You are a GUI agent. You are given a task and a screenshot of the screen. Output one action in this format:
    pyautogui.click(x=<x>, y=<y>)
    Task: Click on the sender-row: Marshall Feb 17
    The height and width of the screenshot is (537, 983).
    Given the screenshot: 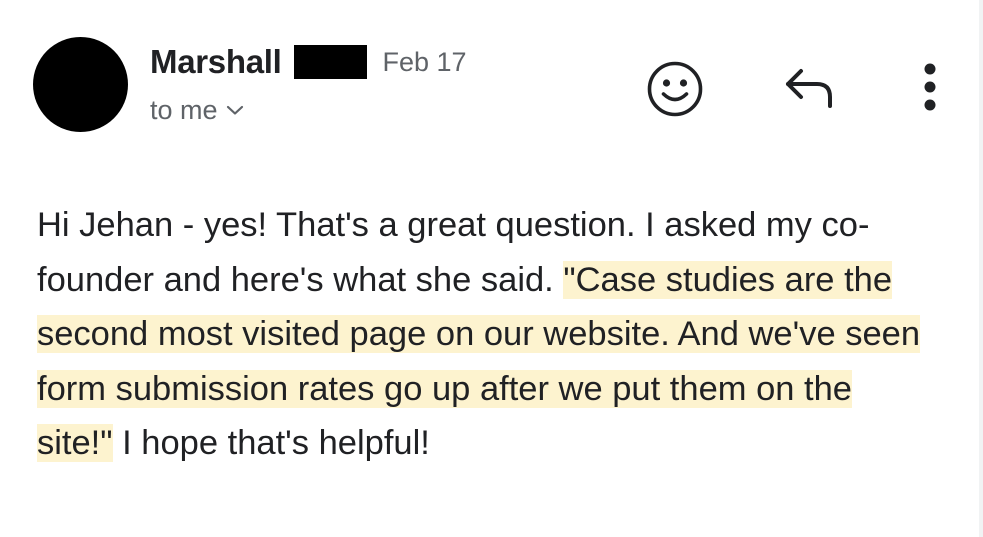 What is the action you would take?
    pyautogui.click(x=308, y=62)
    